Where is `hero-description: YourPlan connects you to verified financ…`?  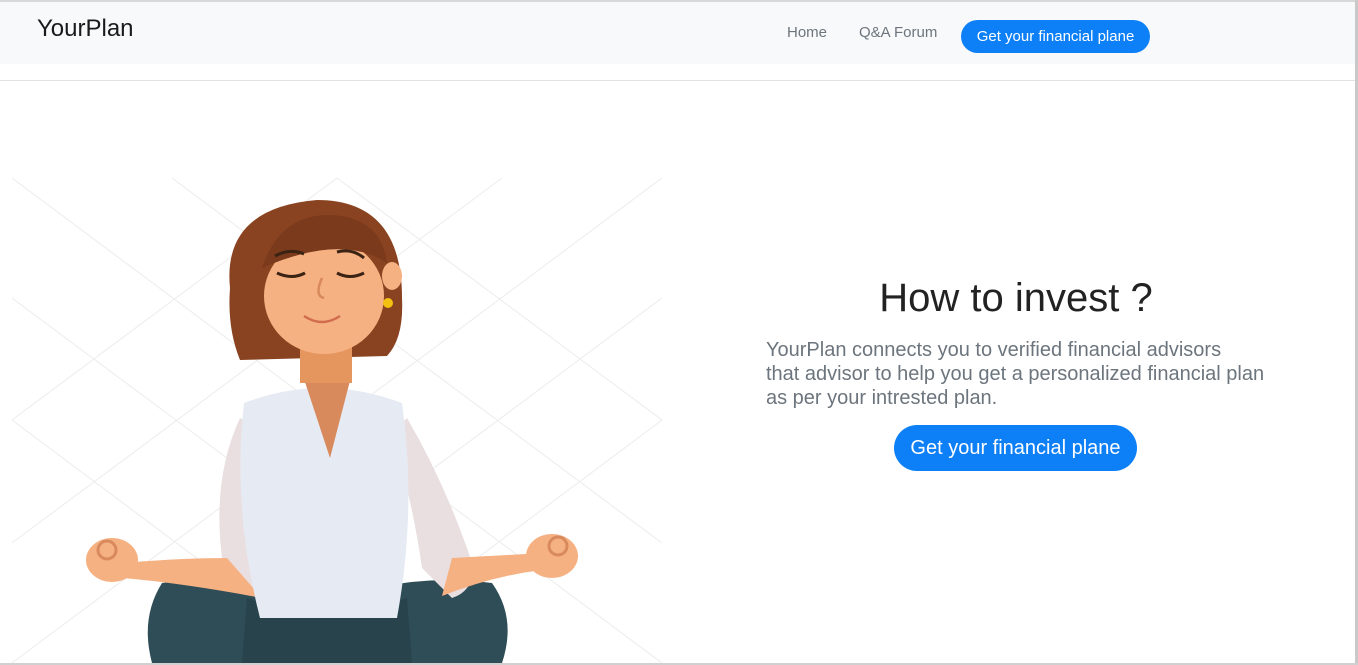 hero-description: YourPlan connects you to verified financ… is located at coordinates (1026, 374).